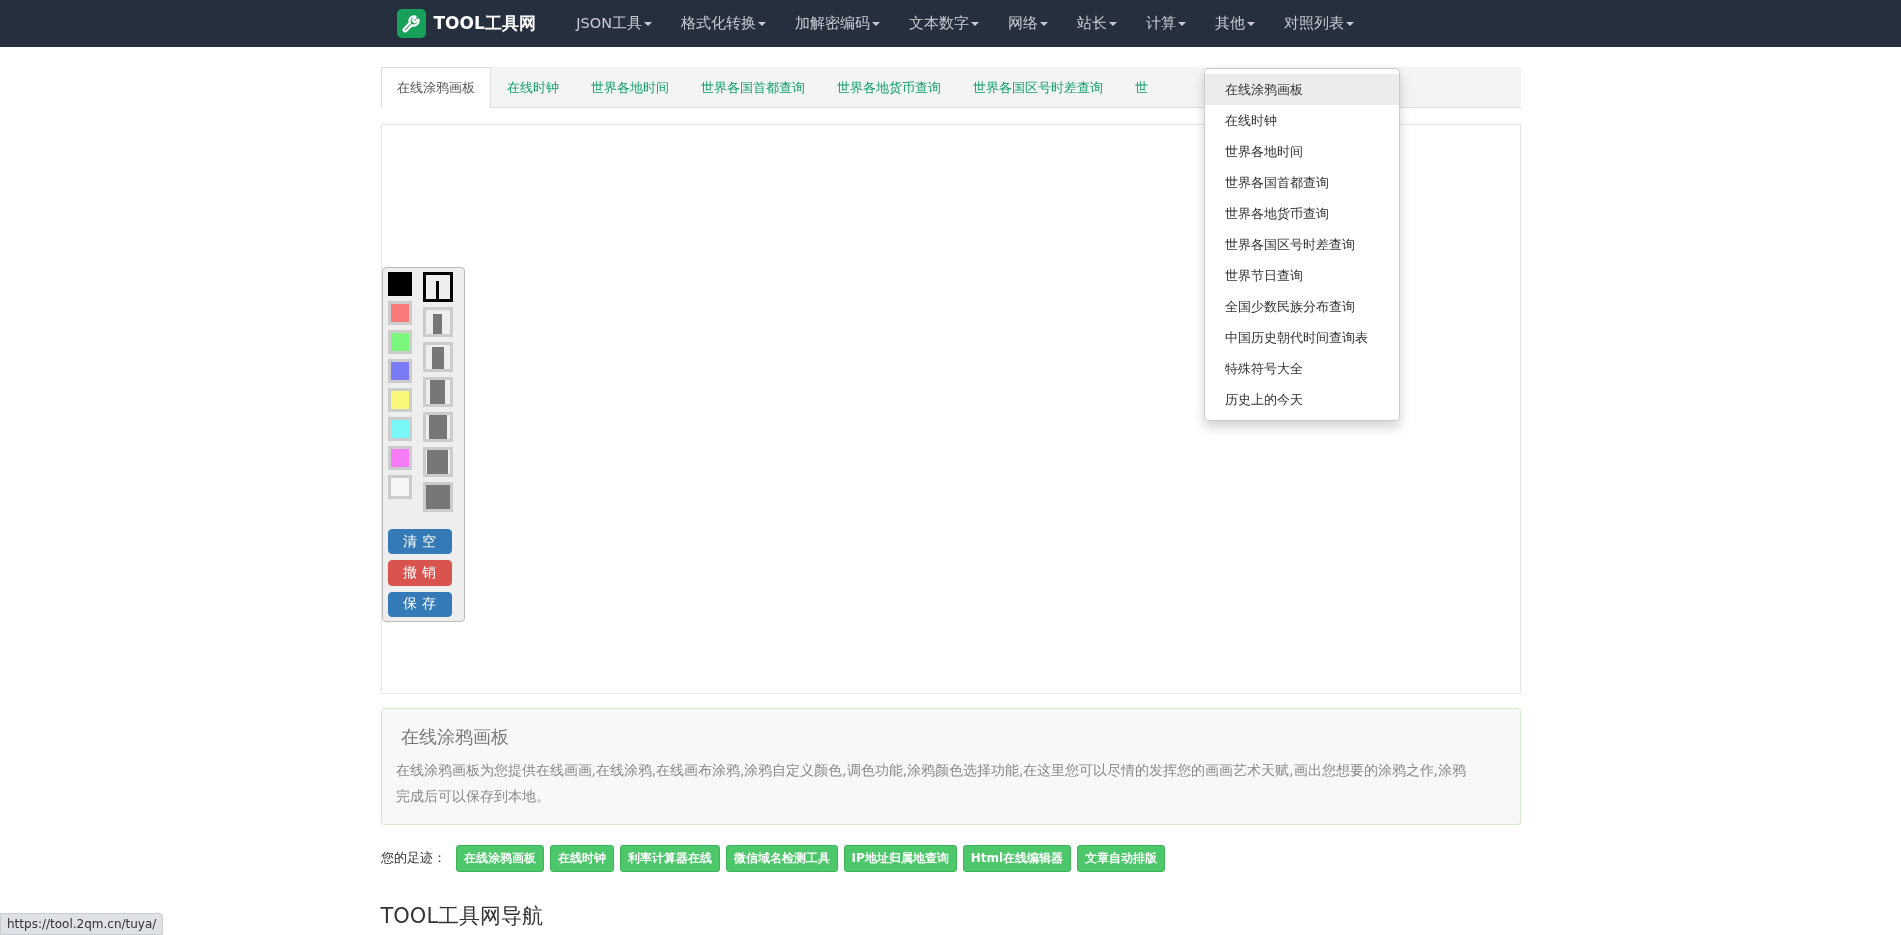 The height and width of the screenshot is (935, 1901). Describe the element at coordinates (462, 916) in the screenshot. I see `section-heading: TOOL工具网导航` at that location.